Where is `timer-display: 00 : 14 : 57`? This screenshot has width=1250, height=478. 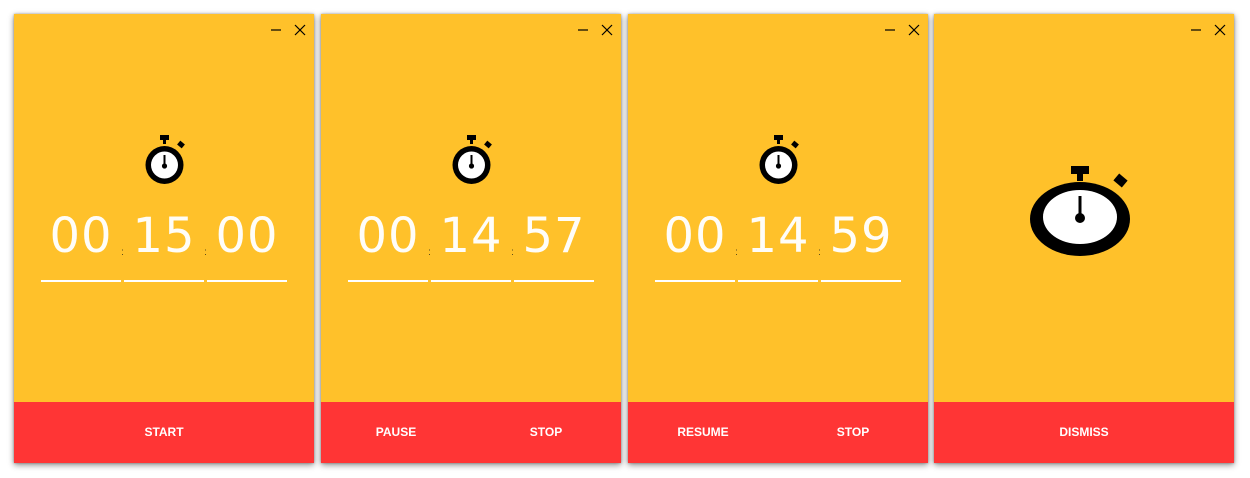
timer-display: 00 : 14 : 57 is located at coordinates (471, 242).